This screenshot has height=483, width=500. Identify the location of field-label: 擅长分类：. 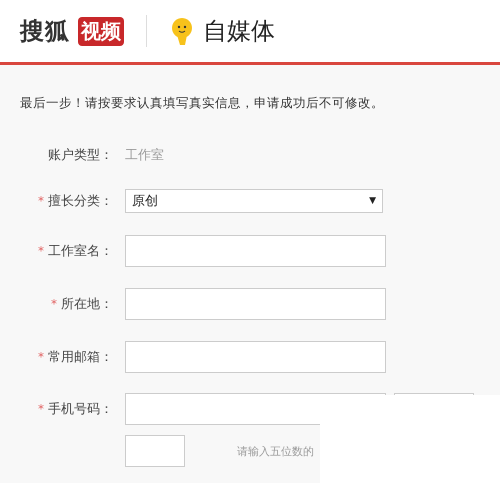
(80, 201).